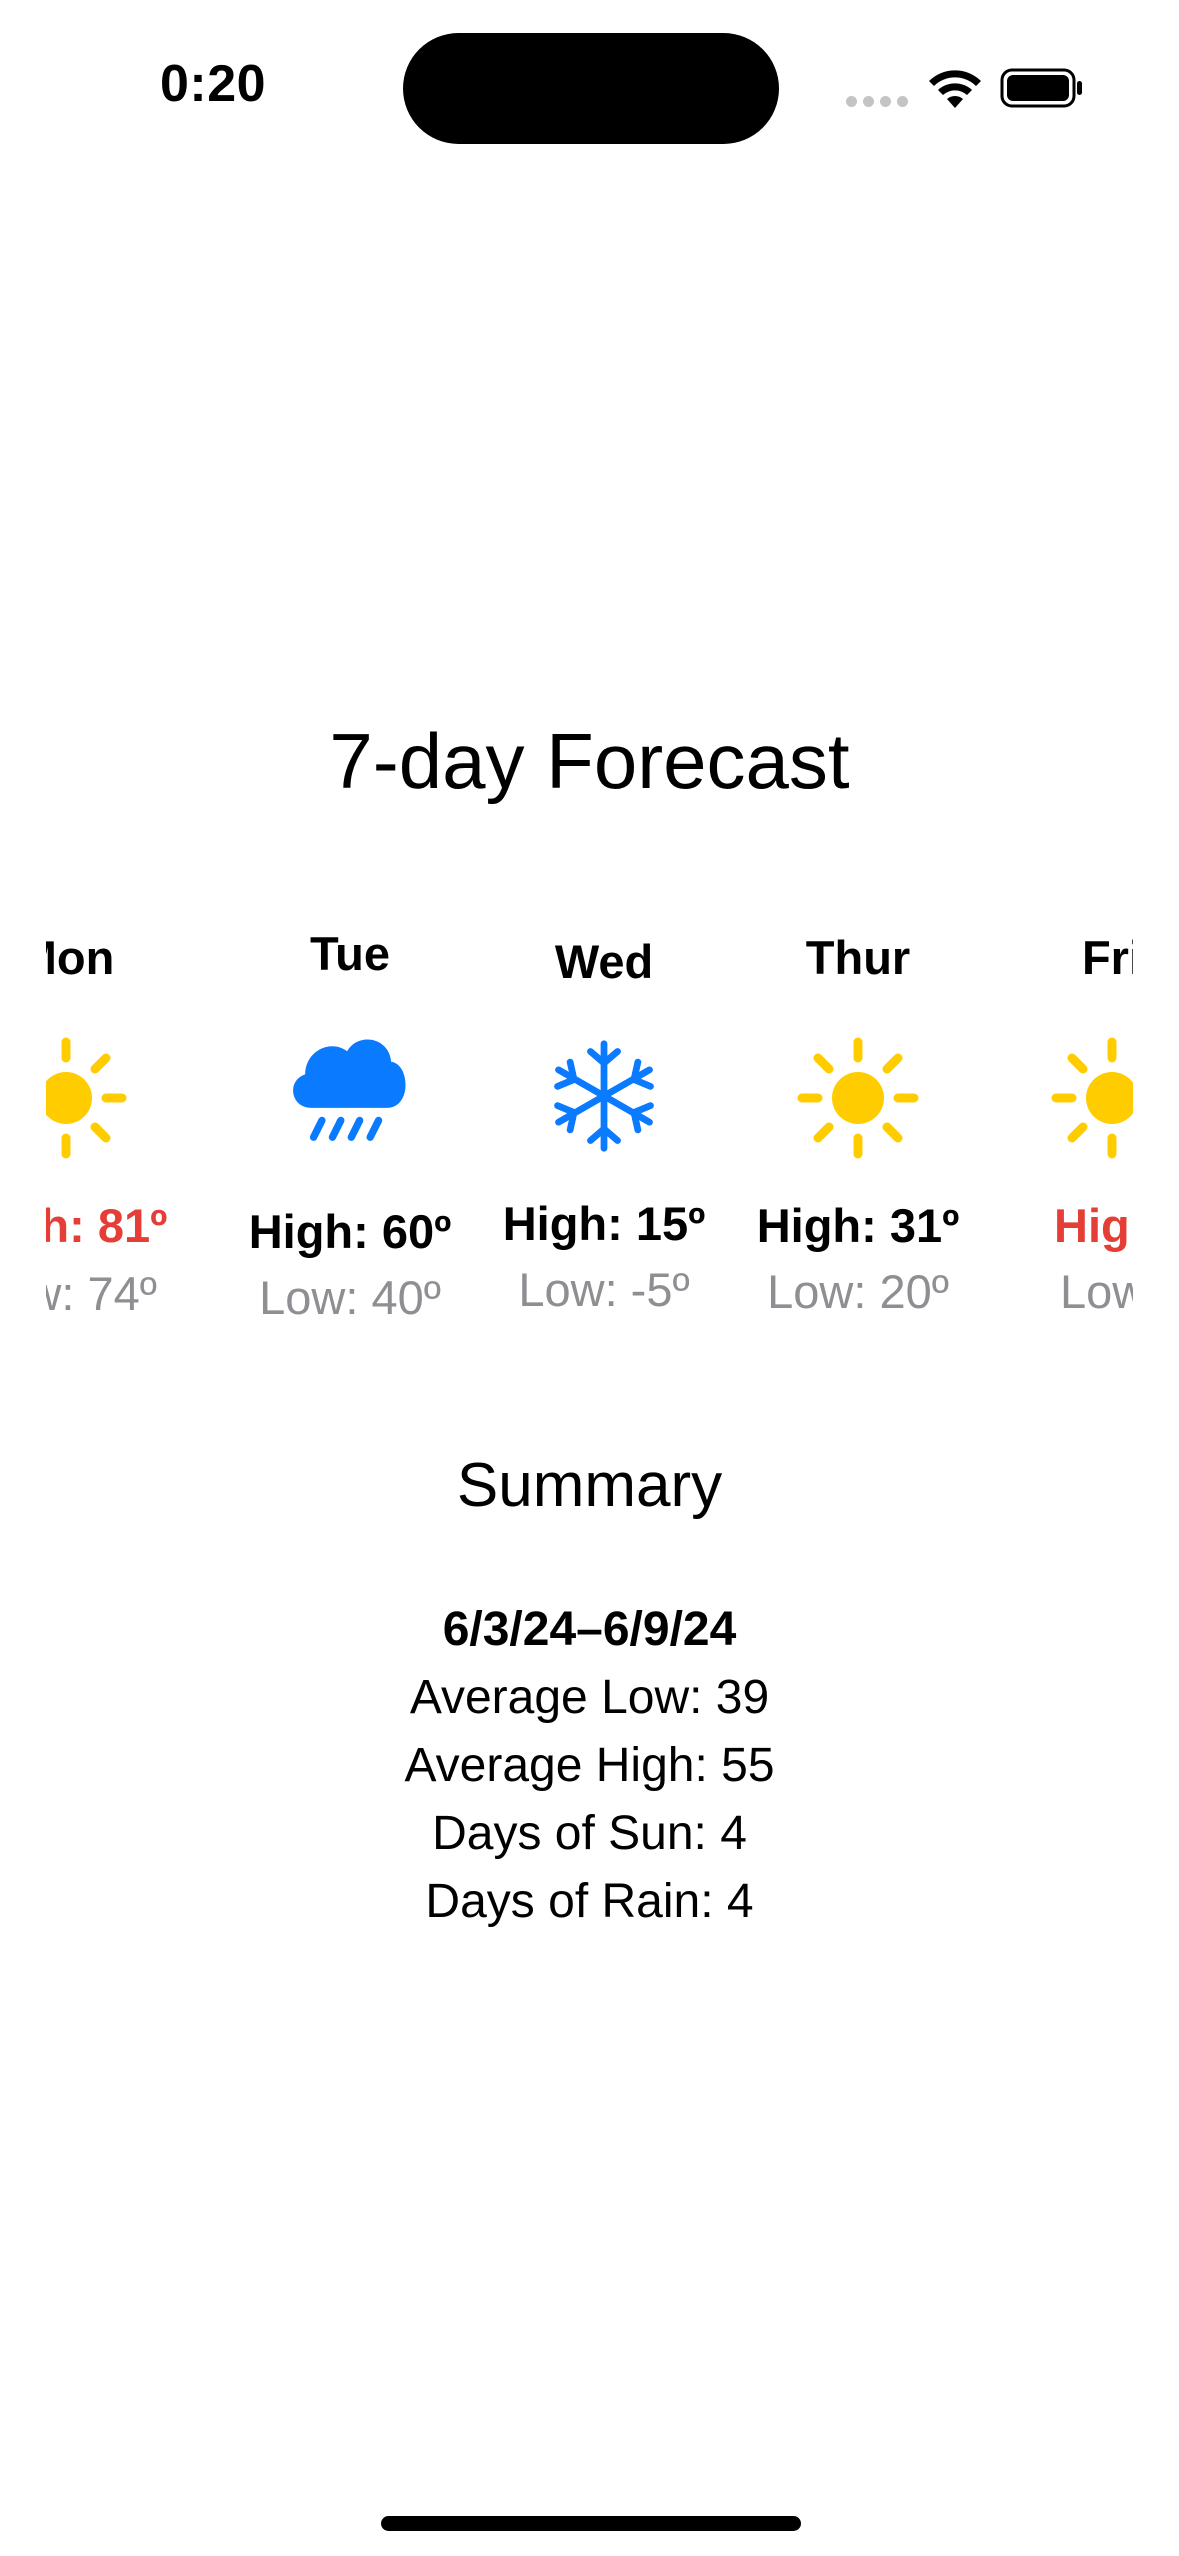 The height and width of the screenshot is (2556, 1179). I want to click on summary-average-high: Average High: 55, so click(589, 1765).